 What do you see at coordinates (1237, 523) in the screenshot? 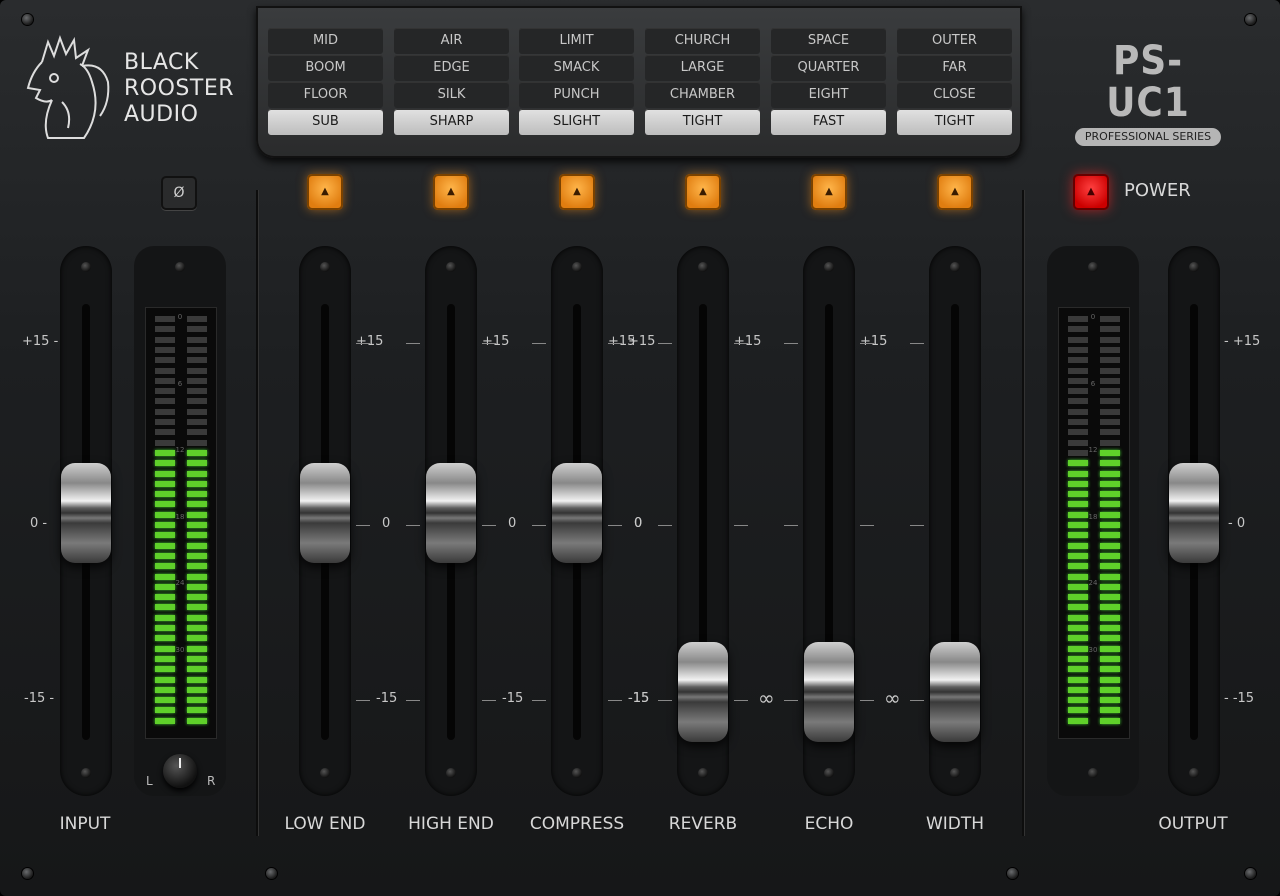
I see `scale-label: - 0` at bounding box center [1237, 523].